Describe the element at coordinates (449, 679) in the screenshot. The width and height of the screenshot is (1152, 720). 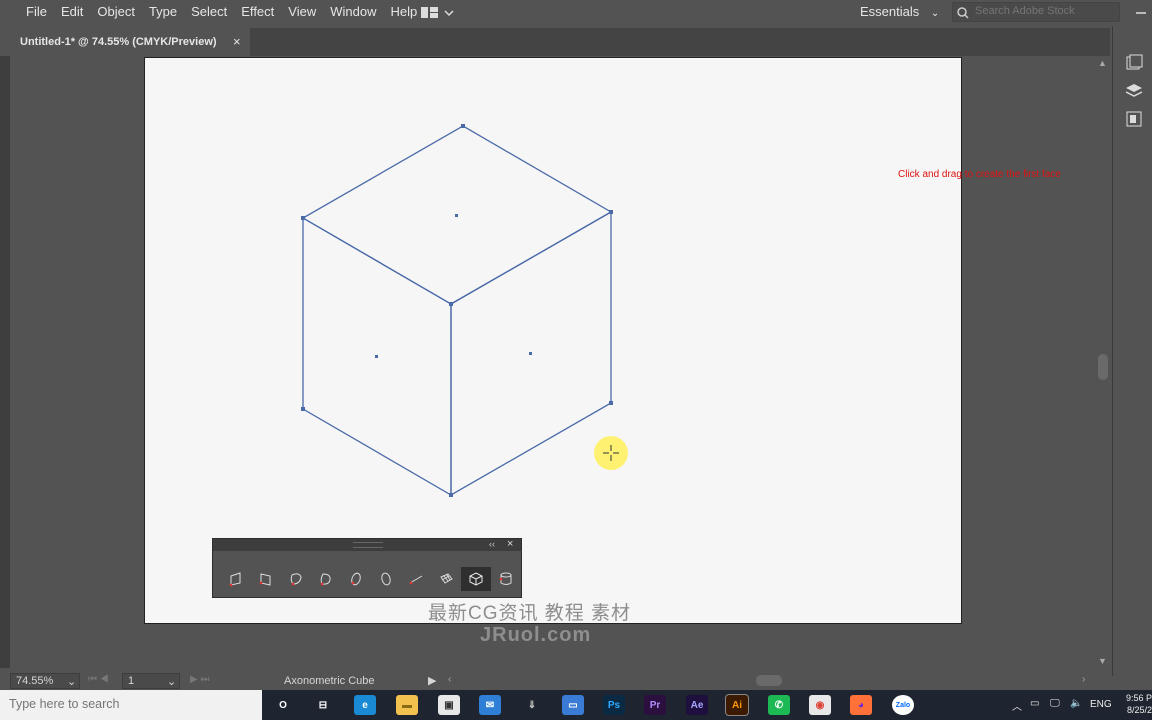
I see `scroll-left-icon: ‹` at that location.